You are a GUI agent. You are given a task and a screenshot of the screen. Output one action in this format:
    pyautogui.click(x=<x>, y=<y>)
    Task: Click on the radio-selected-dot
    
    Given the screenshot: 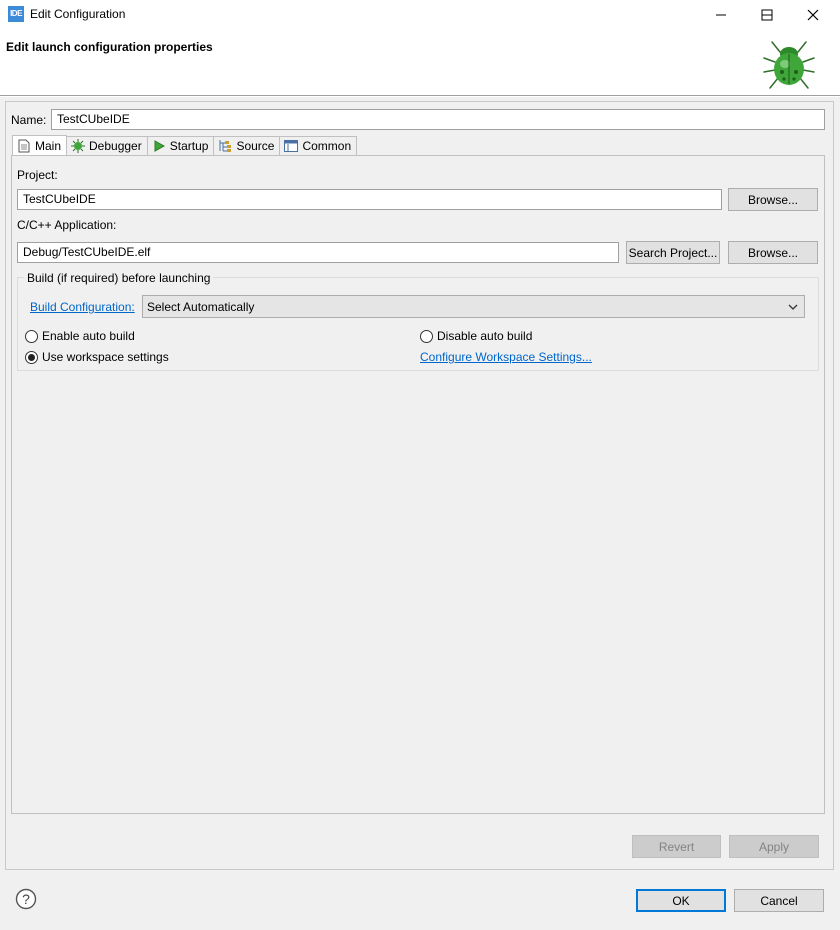 What is the action you would take?
    pyautogui.click(x=31, y=357)
    